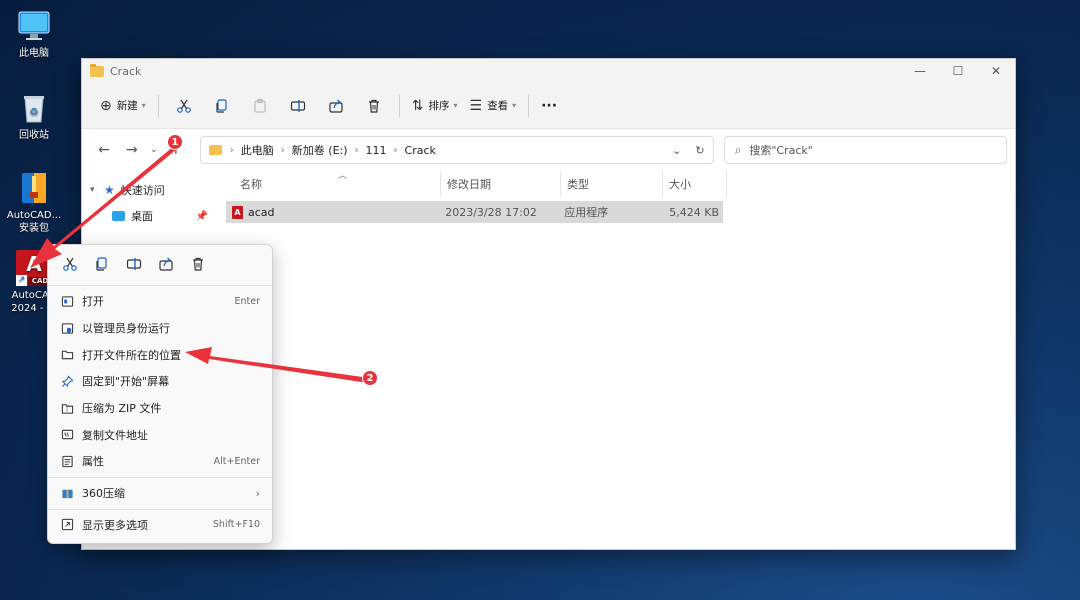 The image size is (1080, 600). I want to click on trash-icon, so click(198, 264).